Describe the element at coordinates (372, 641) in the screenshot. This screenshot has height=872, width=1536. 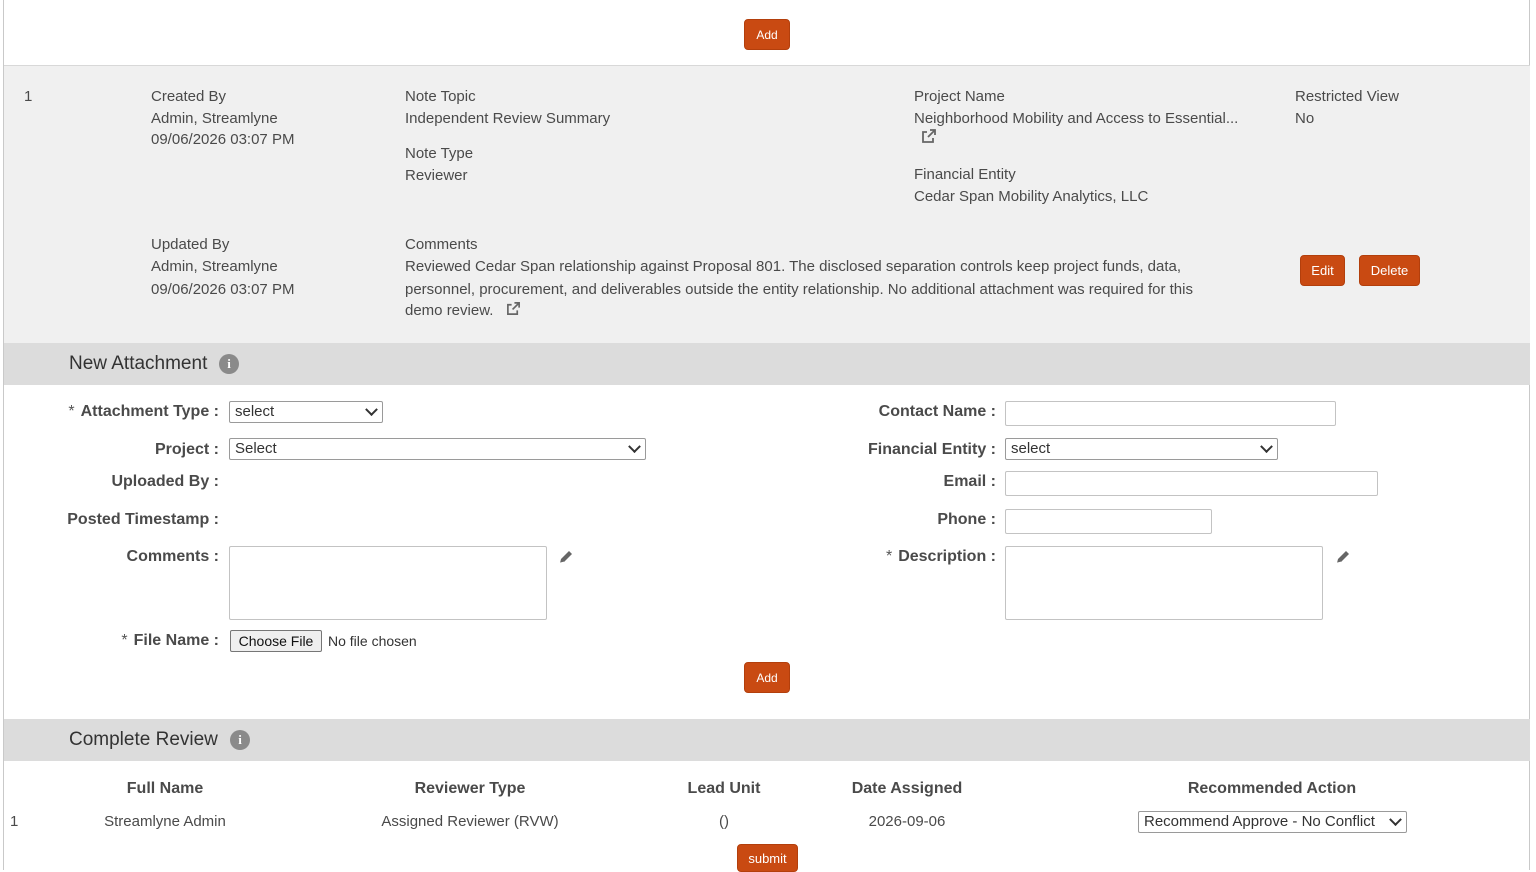
I see `no-file-text: No file chosen` at that location.